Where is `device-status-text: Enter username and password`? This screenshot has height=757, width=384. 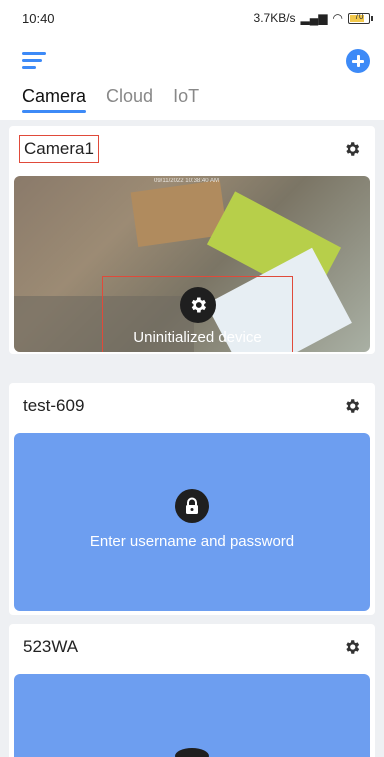 device-status-text: Enter username and password is located at coordinates (192, 541).